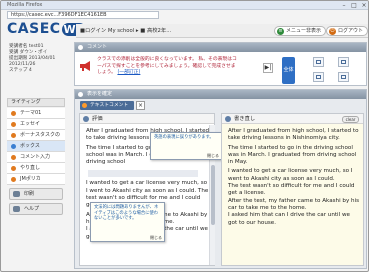 The width and height of the screenshot is (371, 273). What do you see at coordinates (140, 105) in the screenshot?
I see `close-tool-button: ×` at bounding box center [140, 105].